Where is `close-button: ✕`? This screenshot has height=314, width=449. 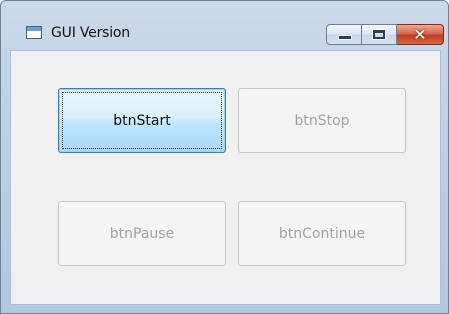 close-button: ✕ is located at coordinates (420, 34).